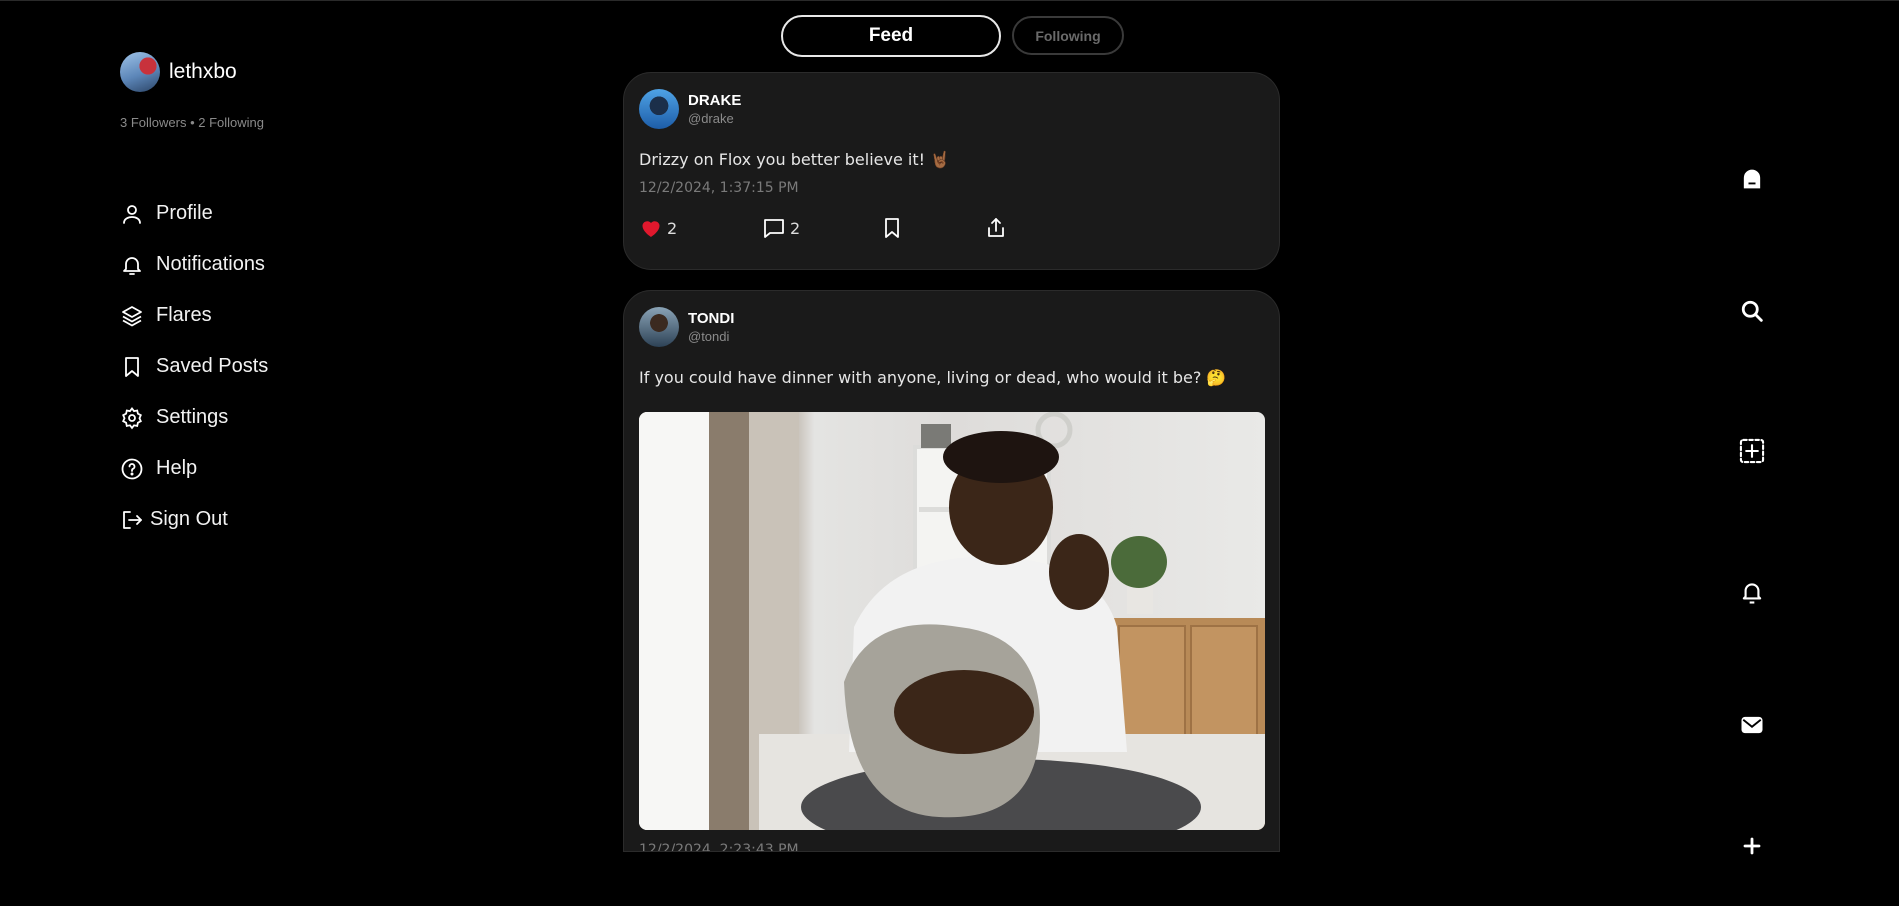 The height and width of the screenshot is (906, 1899). Describe the element at coordinates (132, 214) in the screenshot. I see `user-icon` at that location.